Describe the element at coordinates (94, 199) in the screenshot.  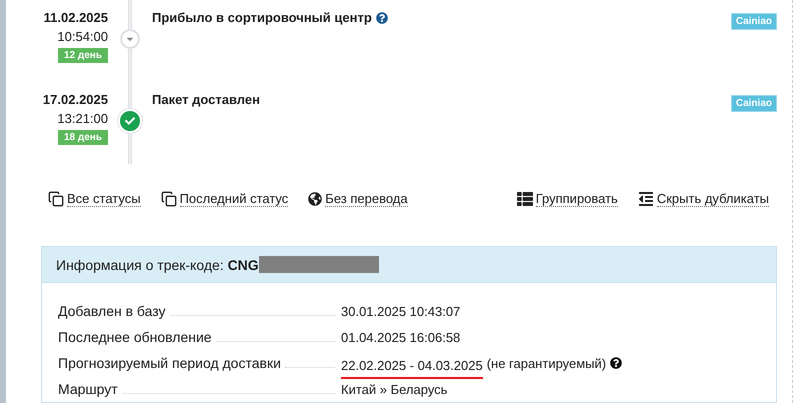
I see `filter-link: Все статусы` at that location.